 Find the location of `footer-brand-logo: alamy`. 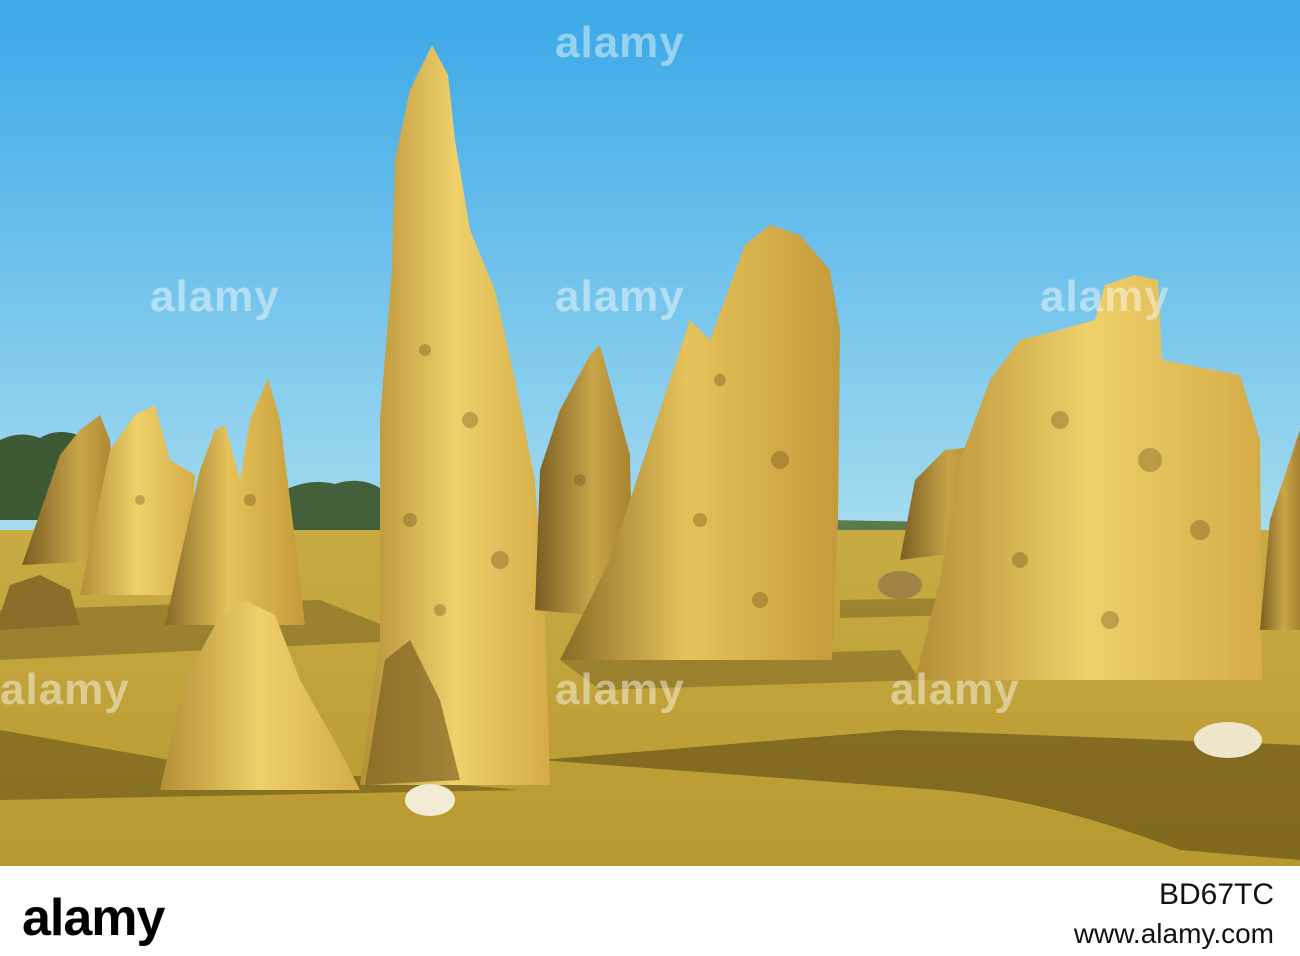

footer-brand-logo: alamy is located at coordinates (93, 918).